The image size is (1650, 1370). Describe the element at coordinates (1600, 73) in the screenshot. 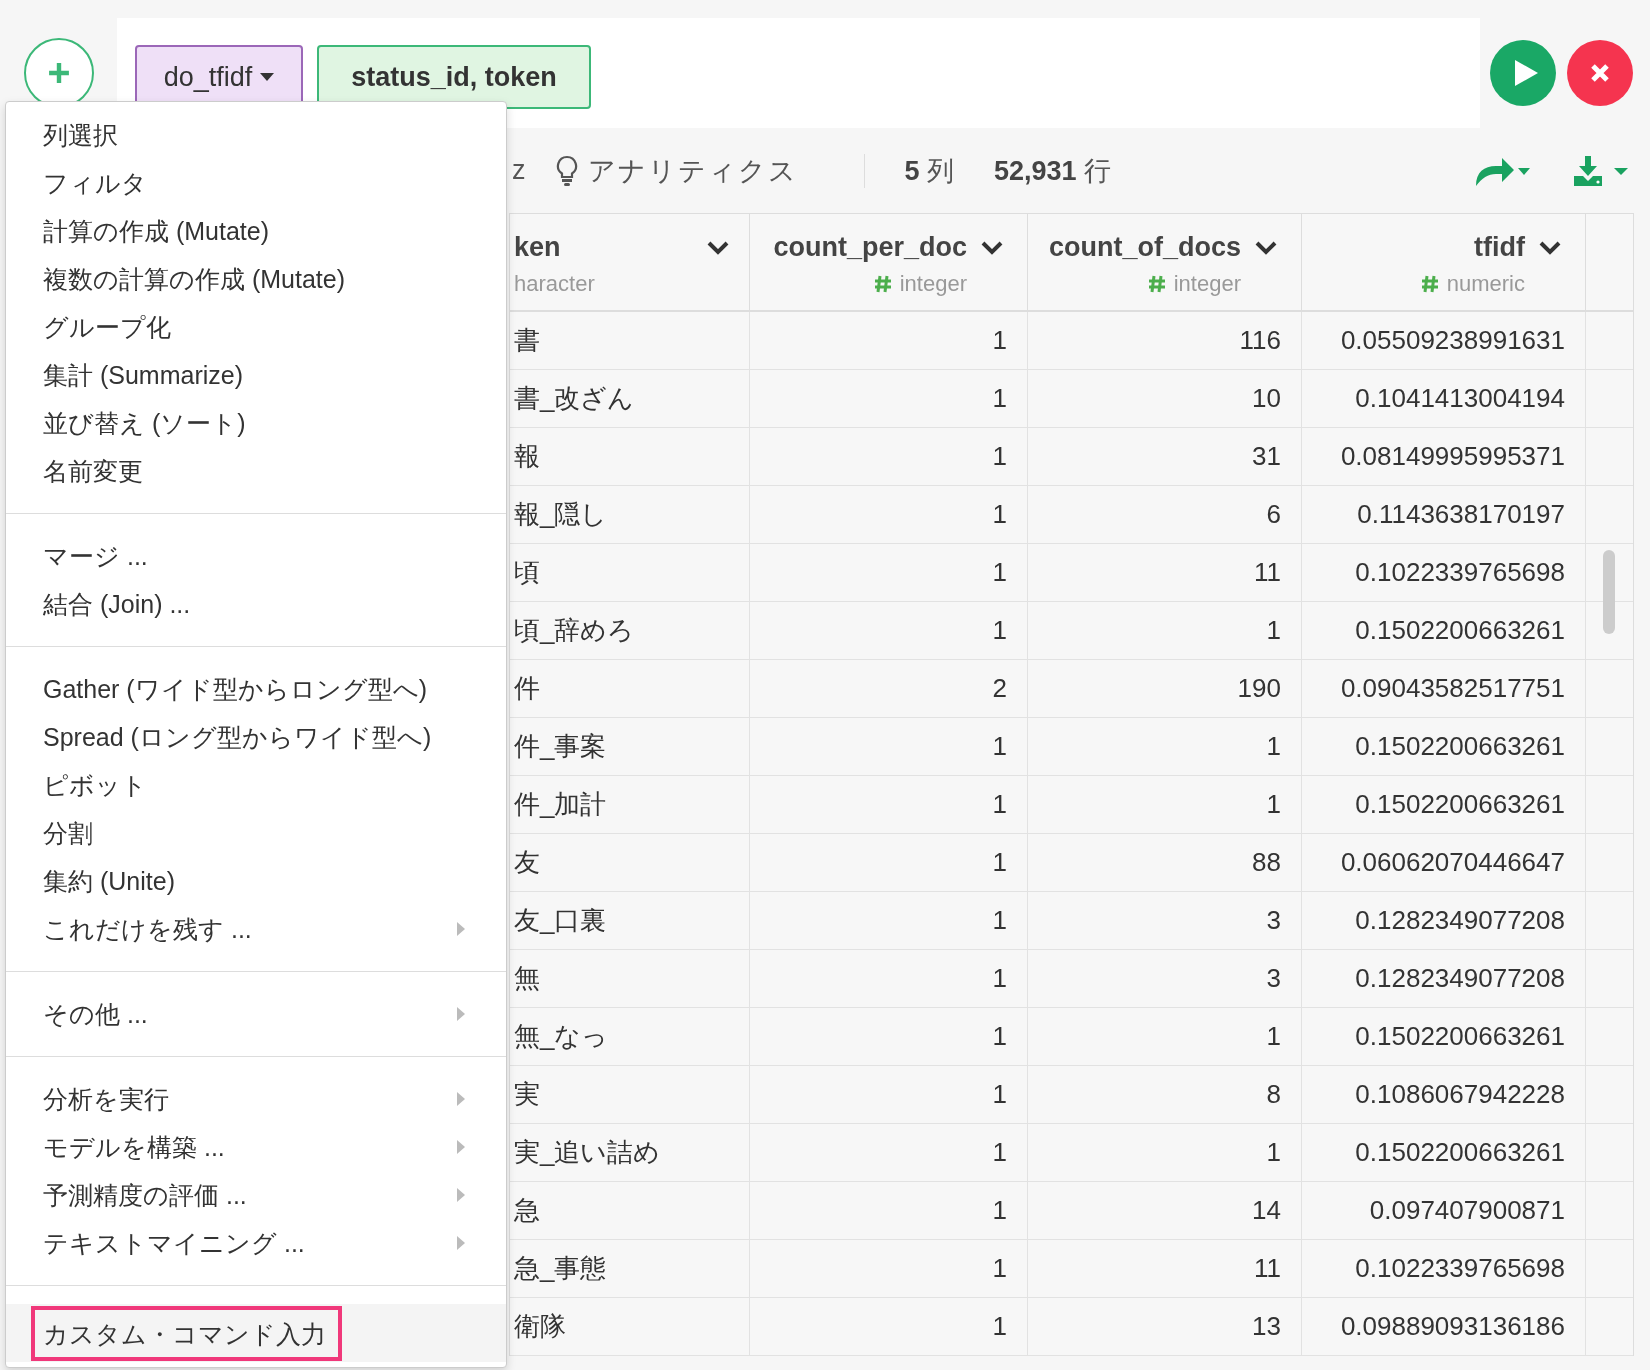

I see `close-icon` at that location.